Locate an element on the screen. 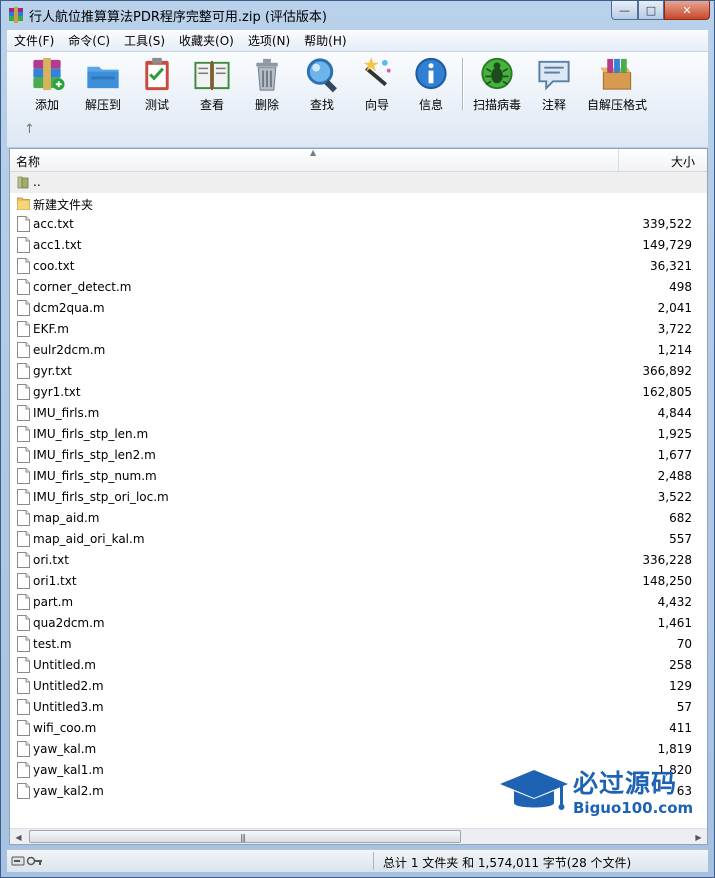 The image size is (715, 878). file-name: acc.txt is located at coordinates (53, 224).